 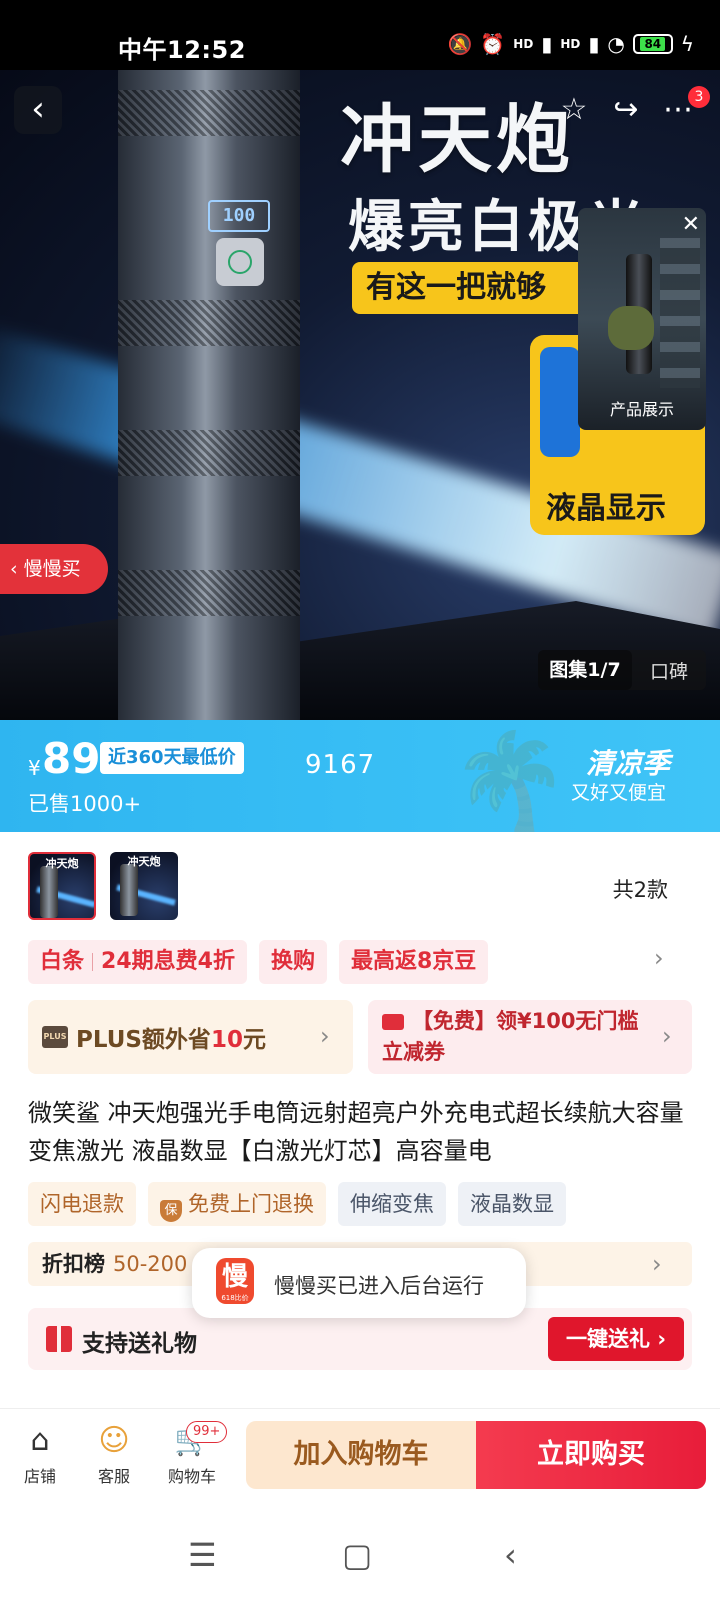 I want to click on manman-logo-char: 慢, so click(x=234, y=1277).